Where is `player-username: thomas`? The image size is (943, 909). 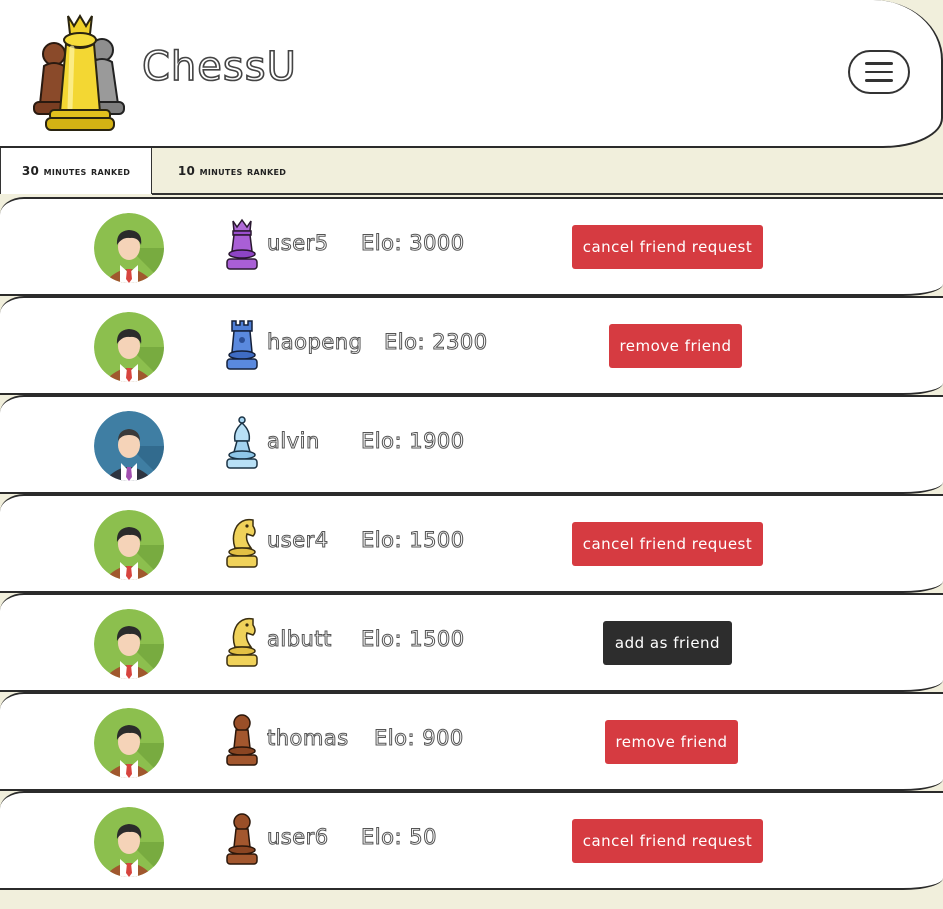
player-username: thomas is located at coordinates (308, 738).